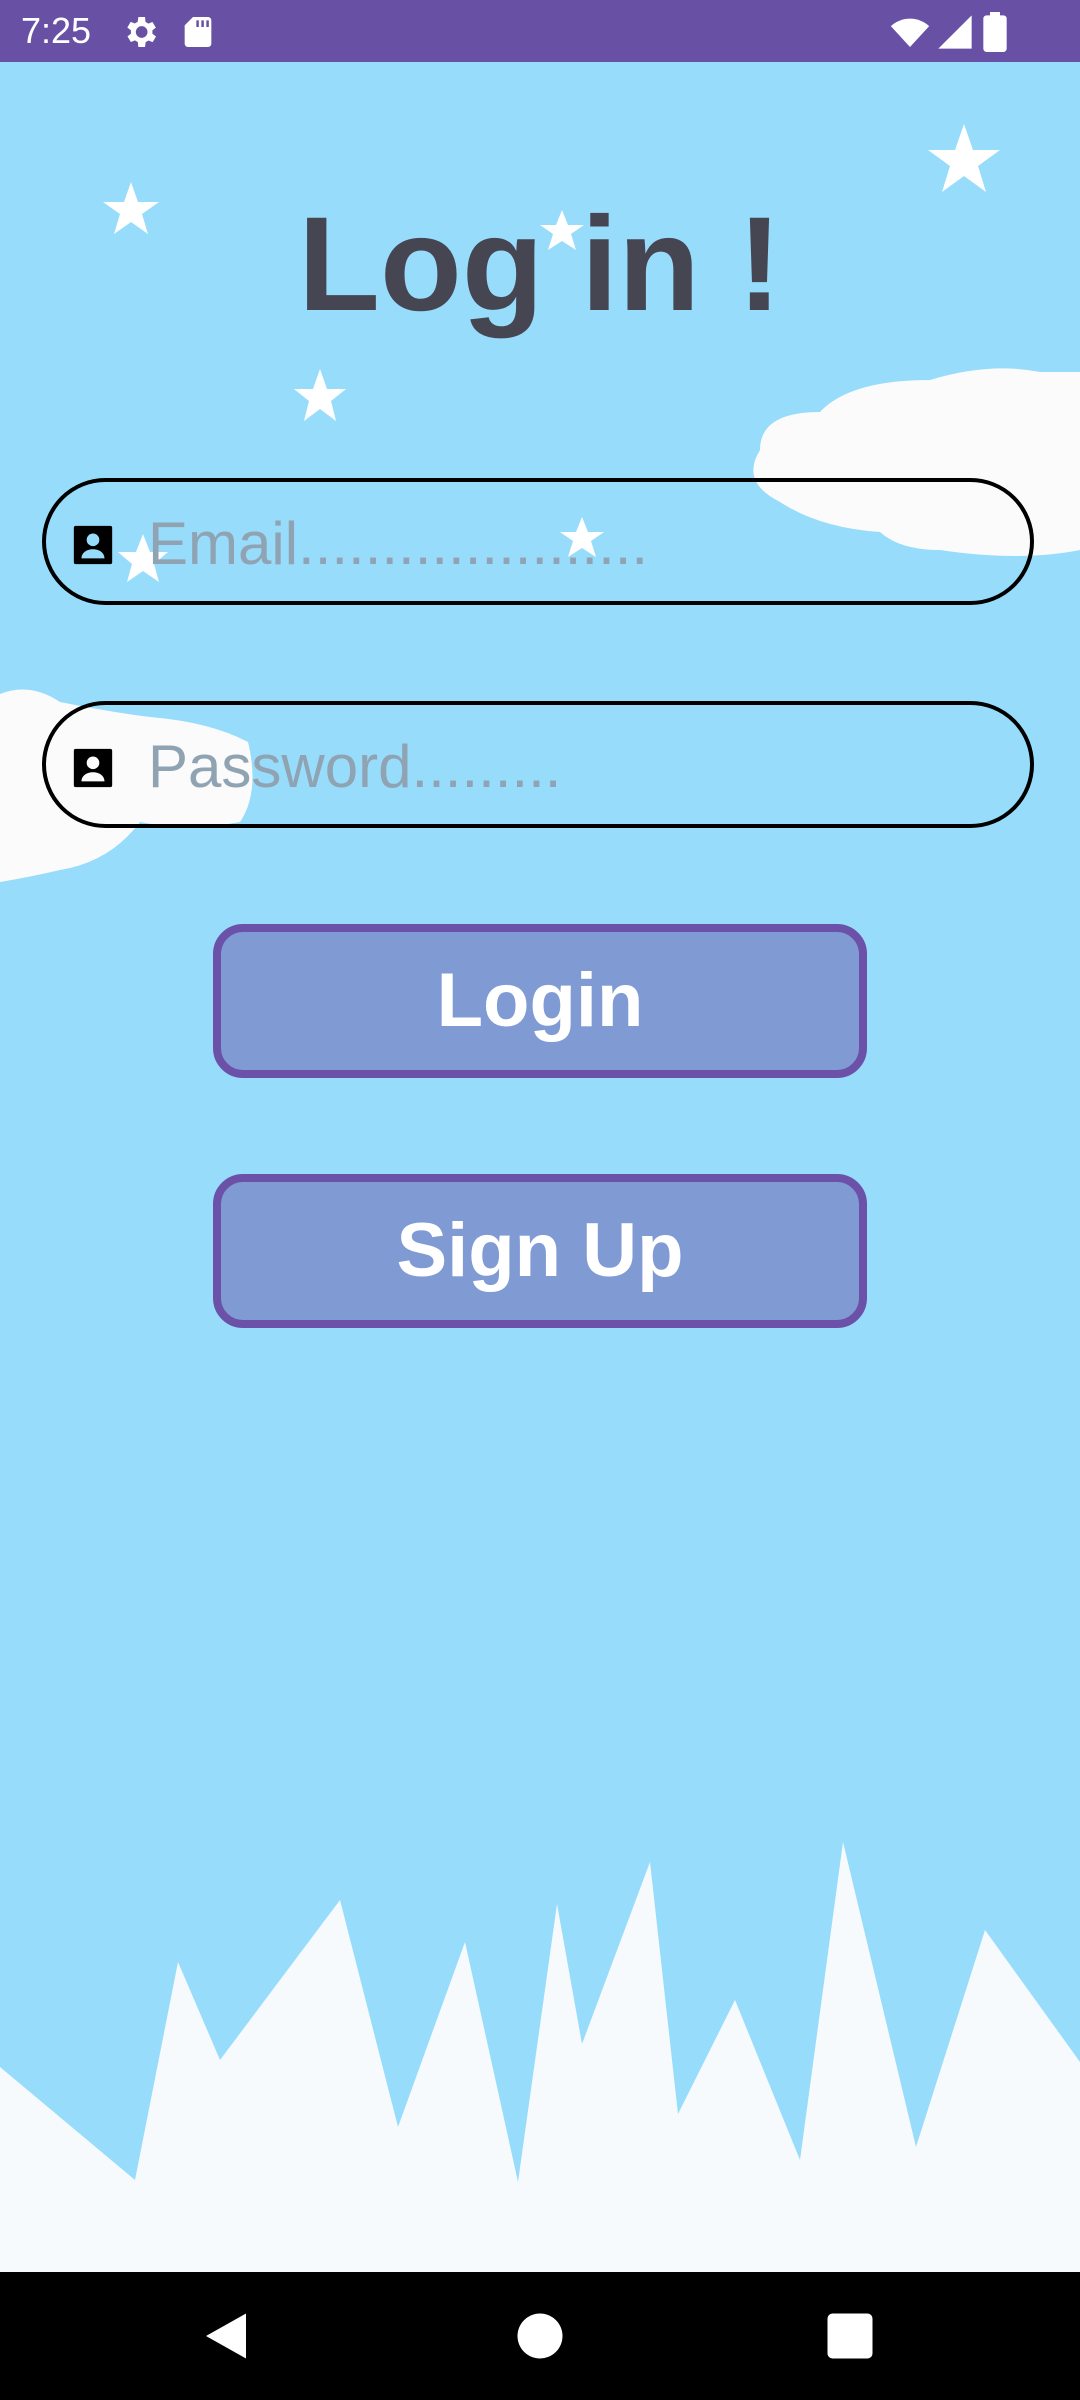 Image resolution: width=1080 pixels, height=2400 pixels. Describe the element at coordinates (141, 32) in the screenshot. I see `gear-icon` at that location.